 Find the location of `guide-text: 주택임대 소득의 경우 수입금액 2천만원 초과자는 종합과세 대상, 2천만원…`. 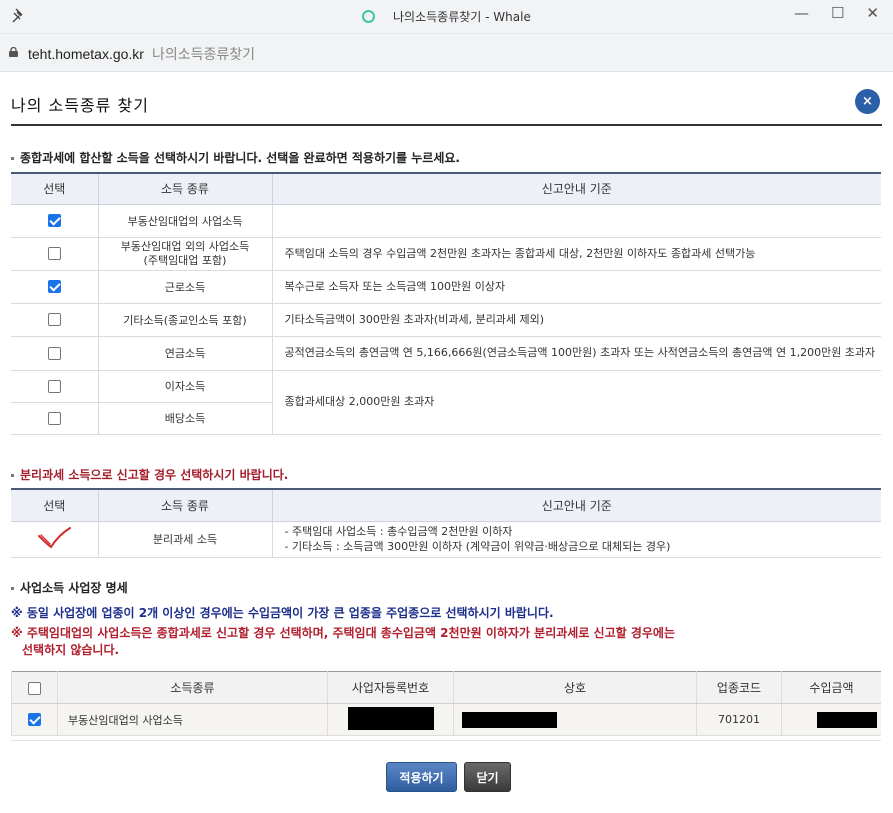

guide-text: 주택임대 소득의 경우 수입금액 2천만원 초과자는 종합과세 대상, 2천만원… is located at coordinates (576, 254).